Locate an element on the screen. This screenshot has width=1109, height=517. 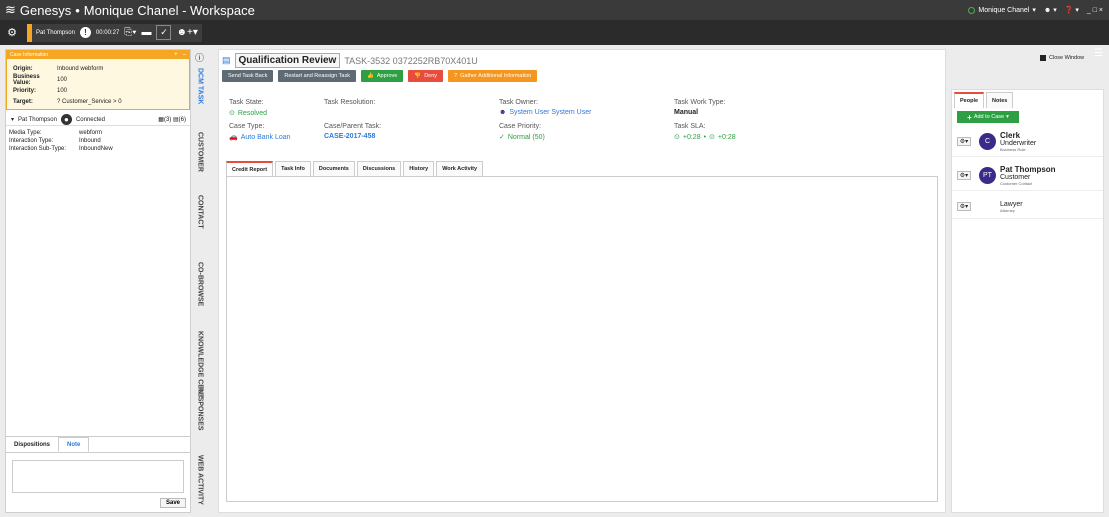
case-info-controls: + ‒ is located at coordinates (180, 55).